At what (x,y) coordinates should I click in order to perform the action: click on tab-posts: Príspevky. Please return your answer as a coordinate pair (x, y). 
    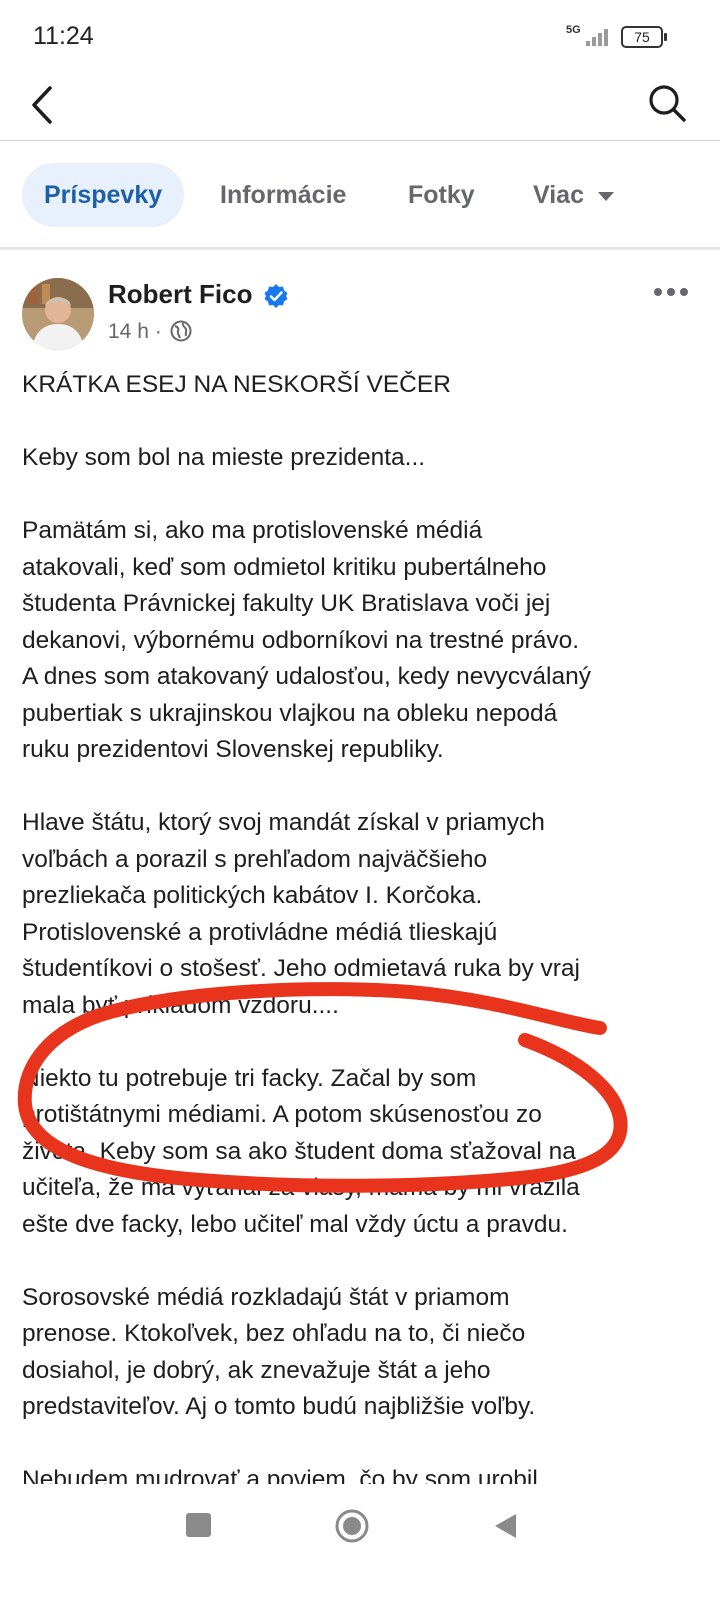
    Looking at the image, I should click on (103, 195).